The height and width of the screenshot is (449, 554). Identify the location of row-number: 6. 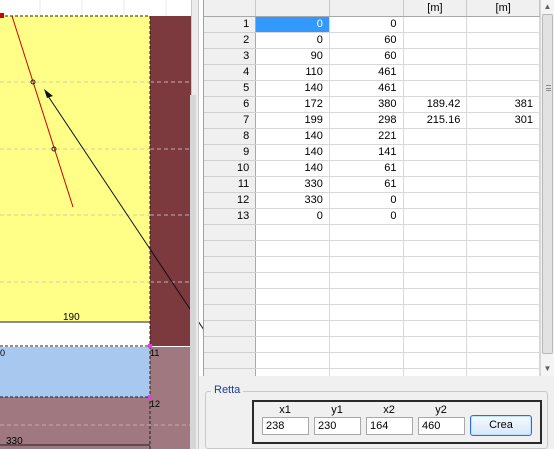
(230, 104).